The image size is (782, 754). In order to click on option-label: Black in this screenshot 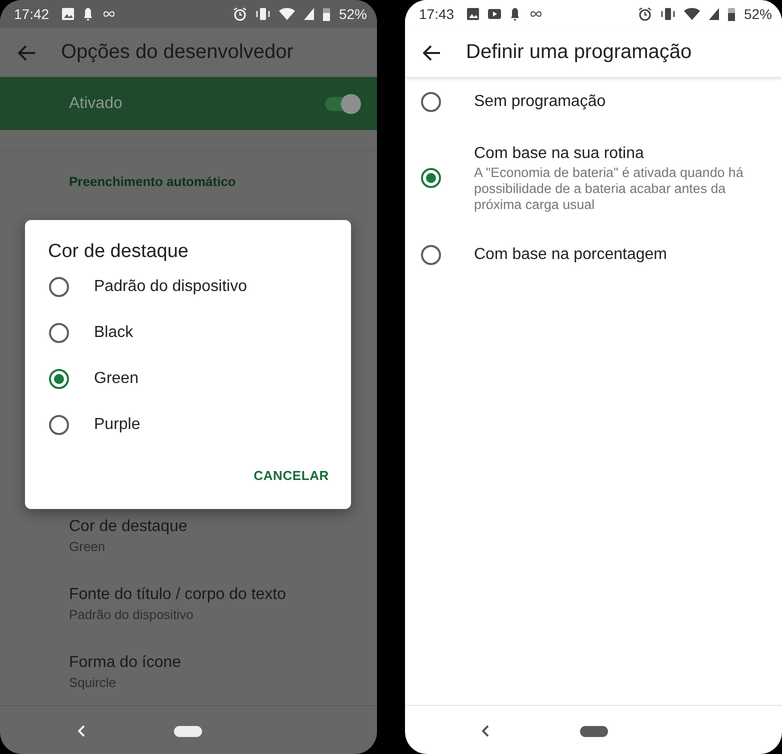, I will do `click(114, 333)`.